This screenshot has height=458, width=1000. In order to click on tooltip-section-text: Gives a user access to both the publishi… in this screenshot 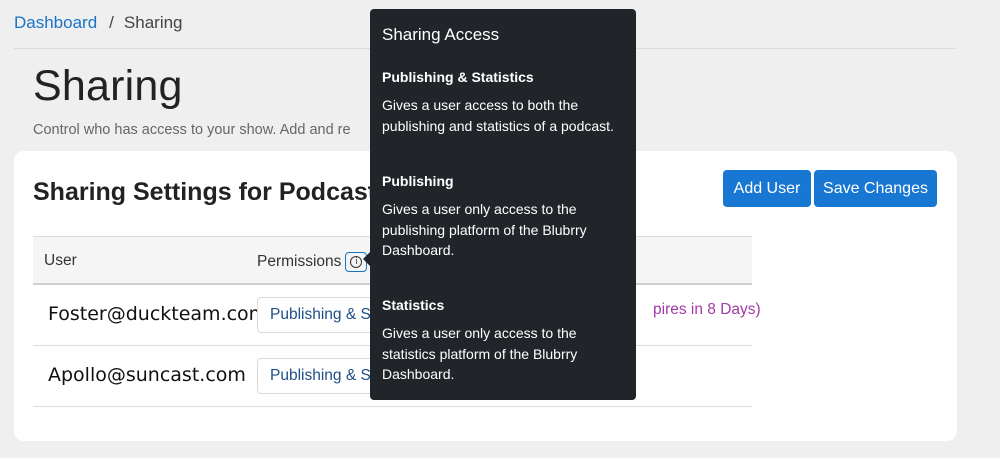, I will do `click(498, 115)`.